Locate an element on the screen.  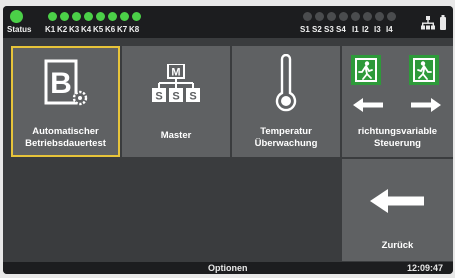
master-hierarchy-icon: M S S S is located at coordinates (176, 83).